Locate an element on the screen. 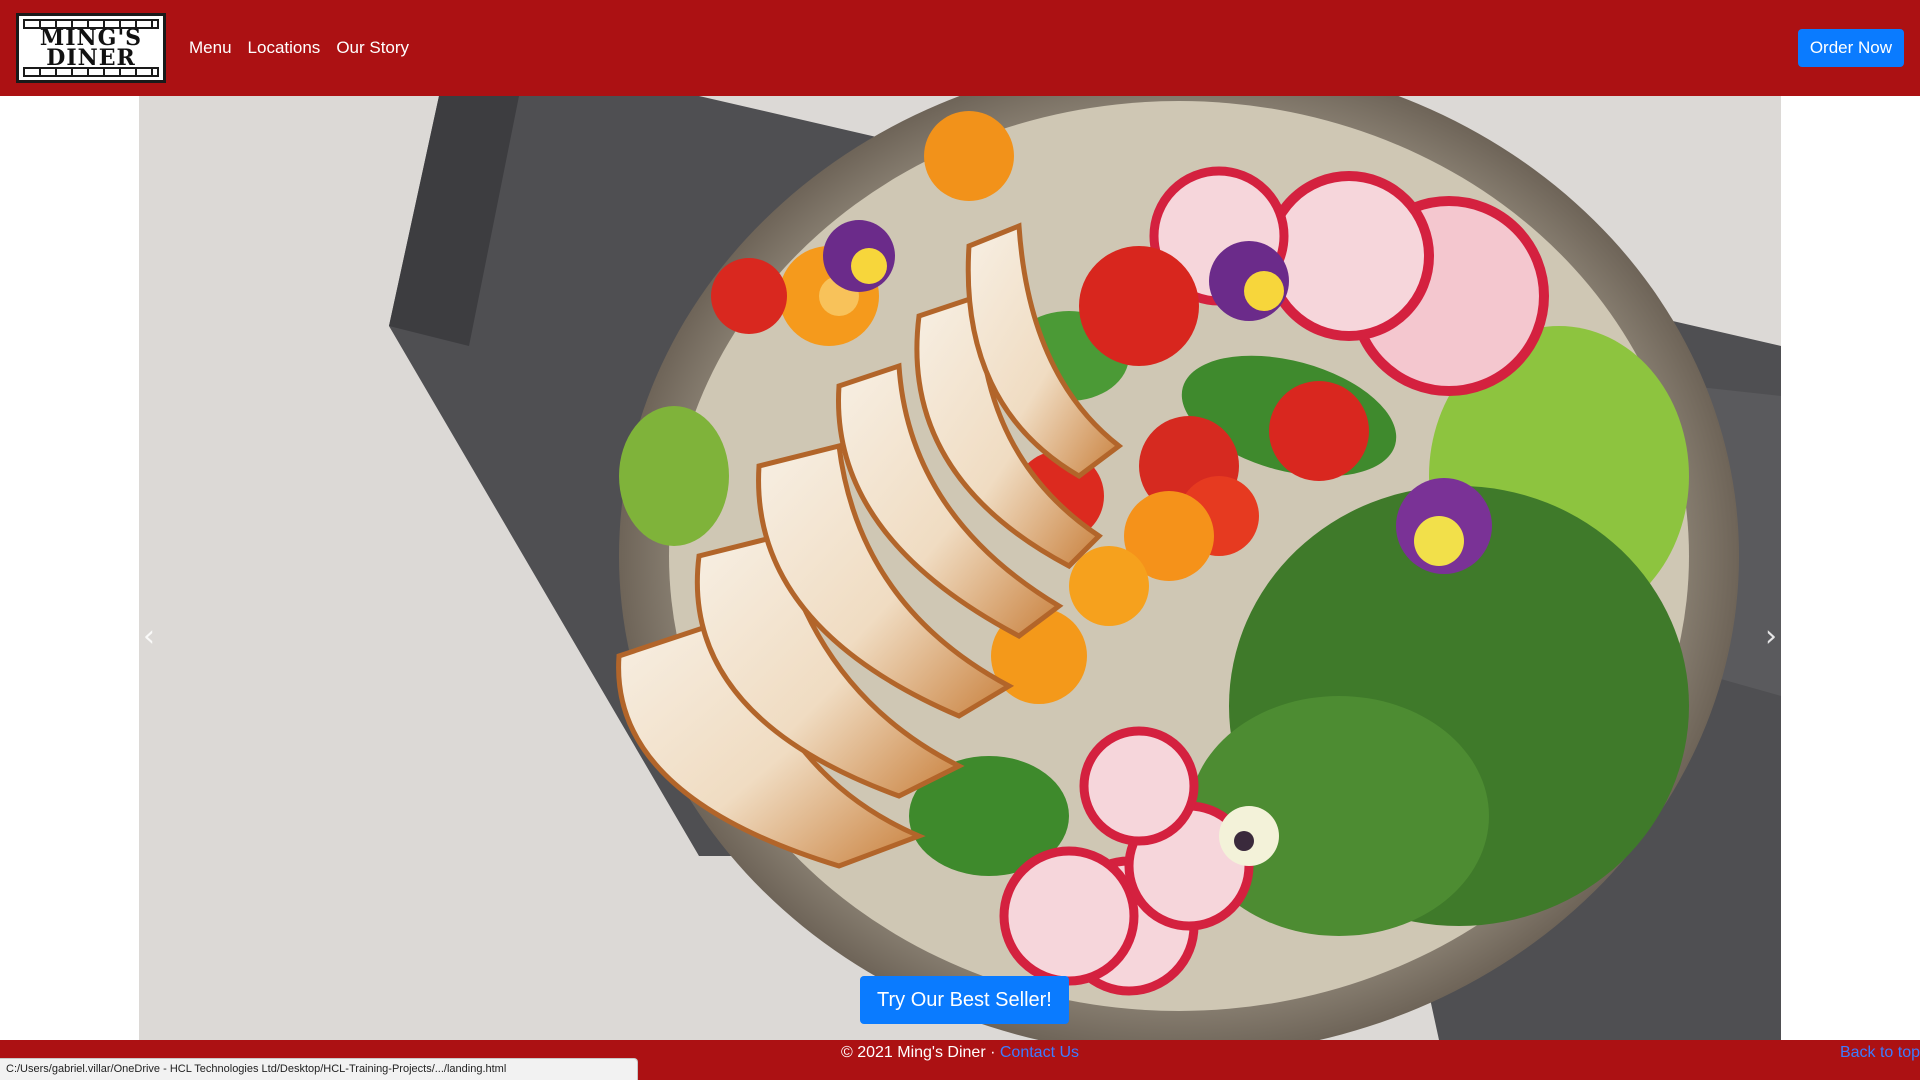  chevron-right-icon: › is located at coordinates (1771, 636).